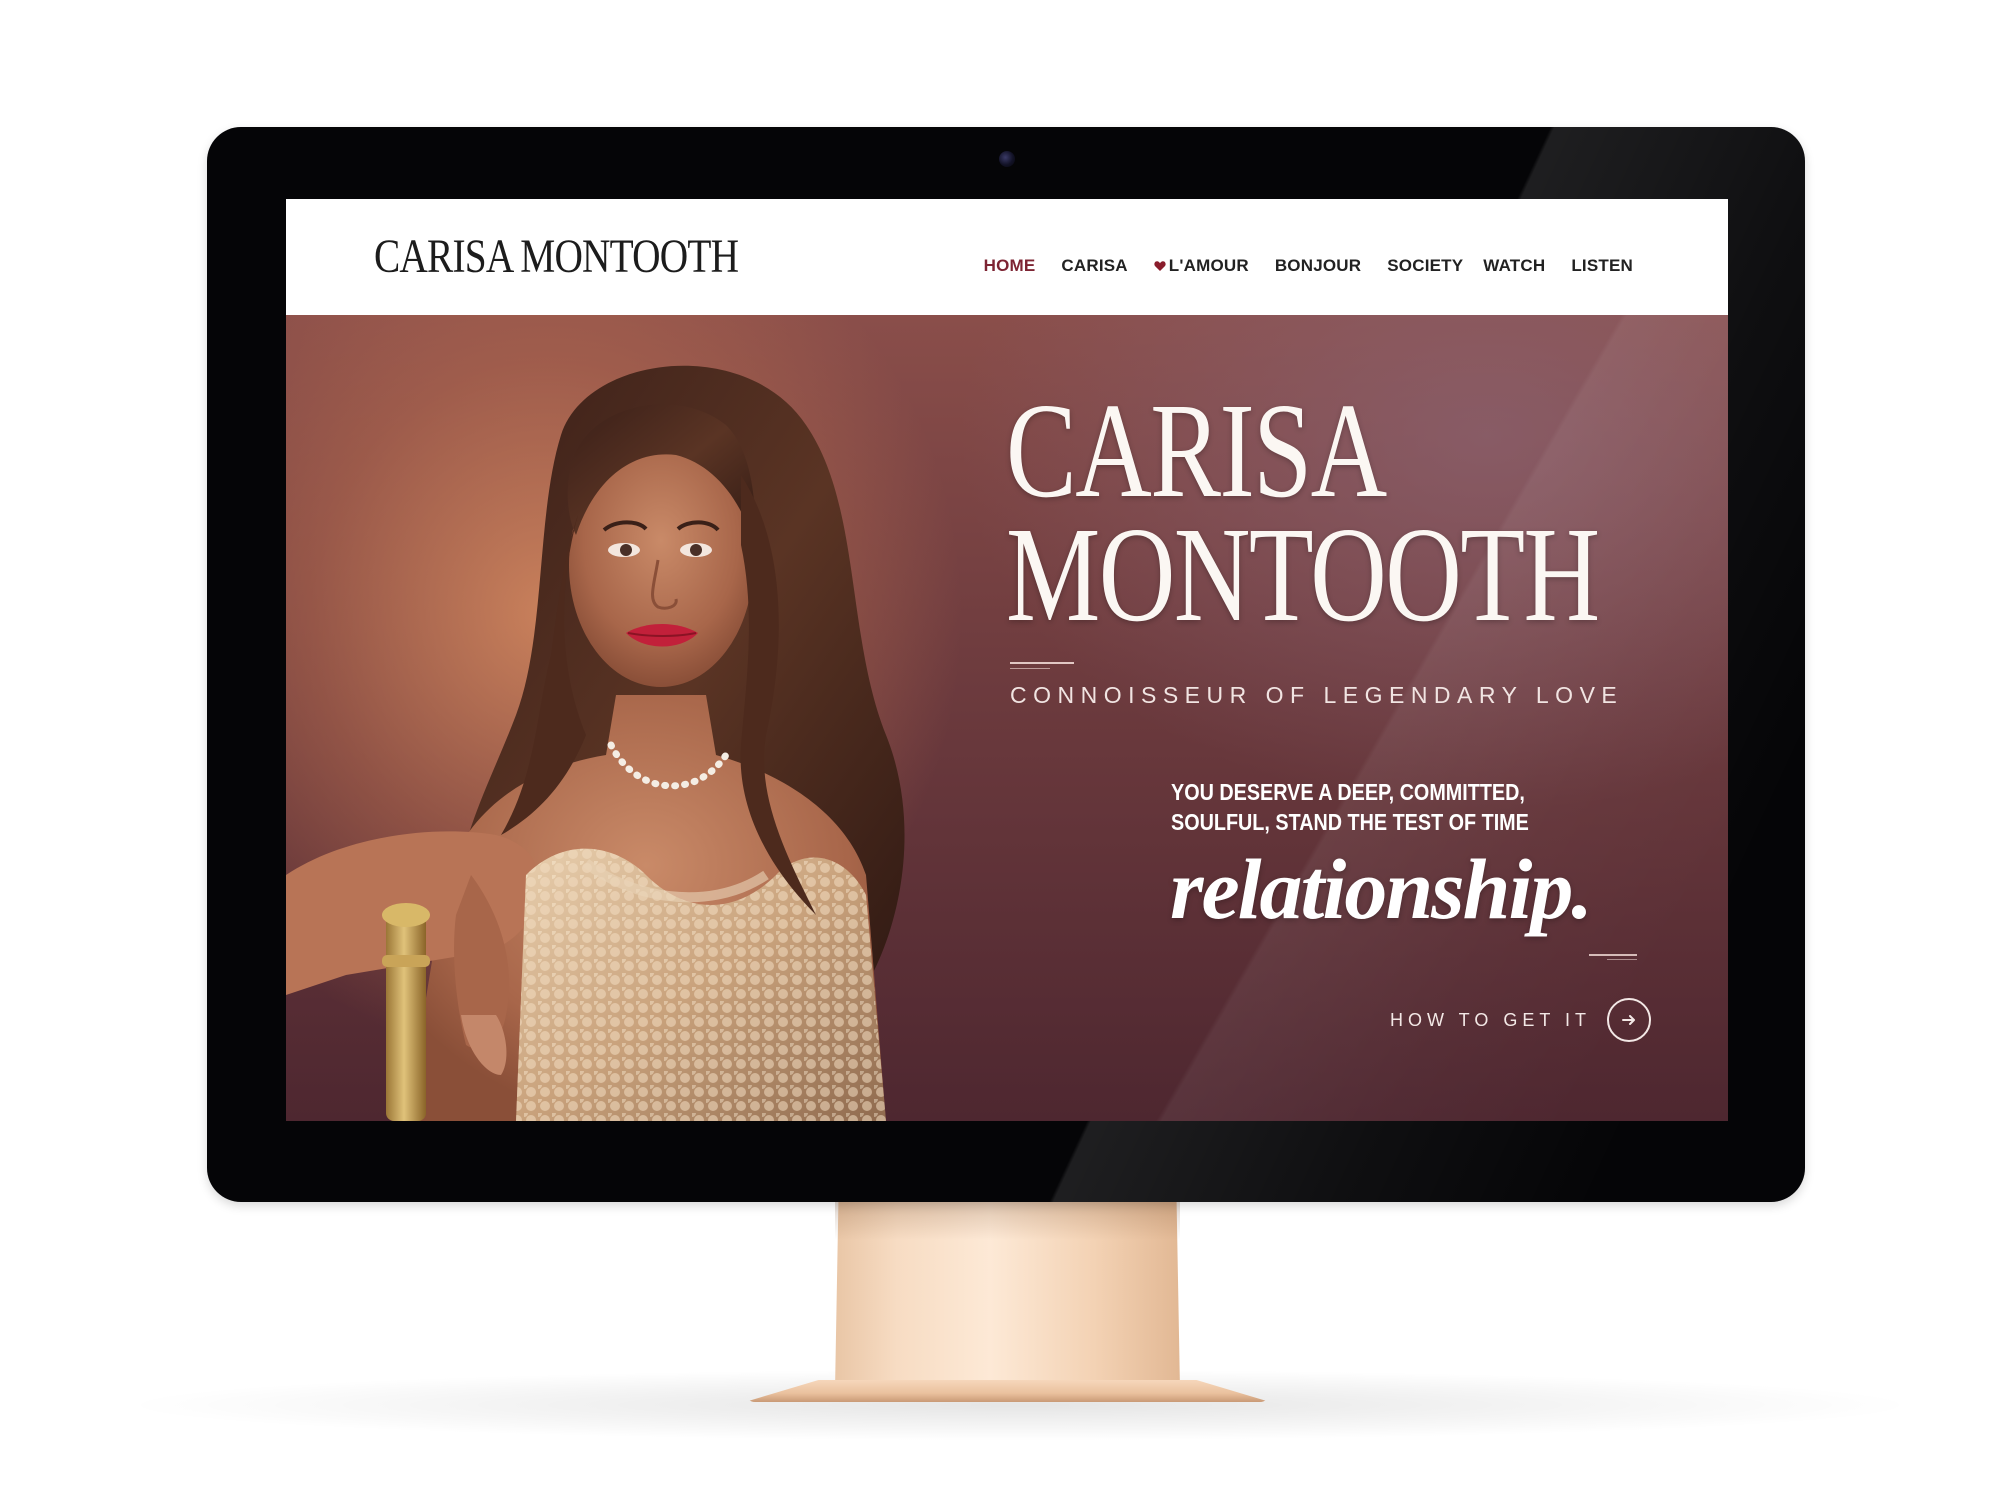 This screenshot has height=1500, width=2000. Describe the element at coordinates (1348, 792) in the screenshot. I see `hero-pitch-line1: YOU DESERVE A DEEP, COMMITTED,` at that location.